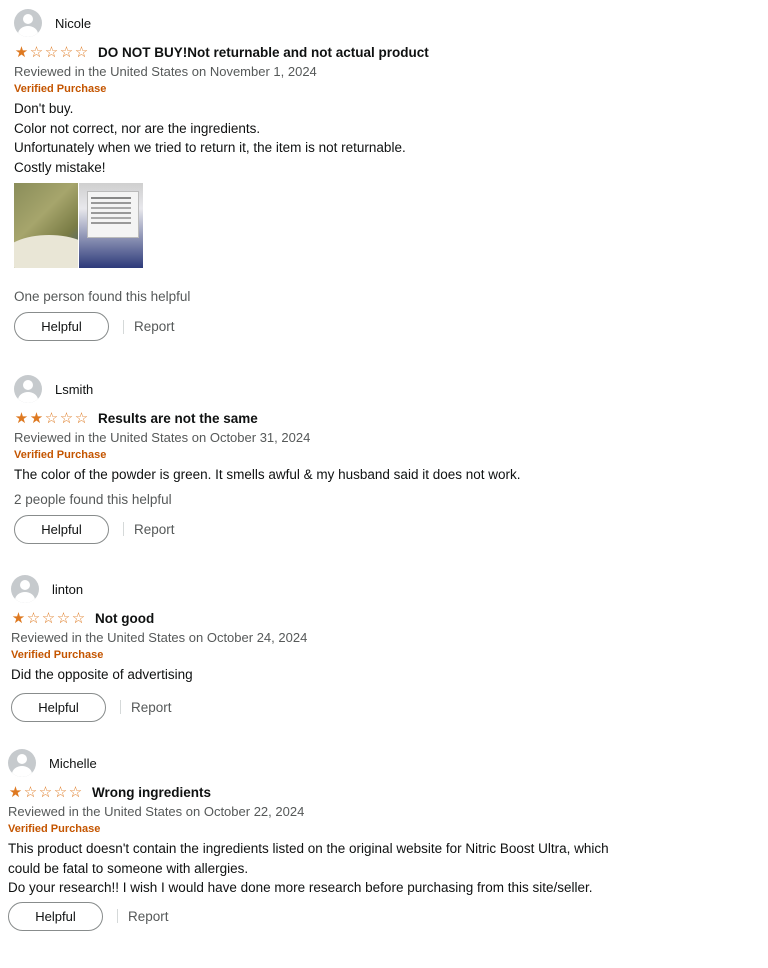  What do you see at coordinates (374, 225) in the screenshot?
I see `review-images` at bounding box center [374, 225].